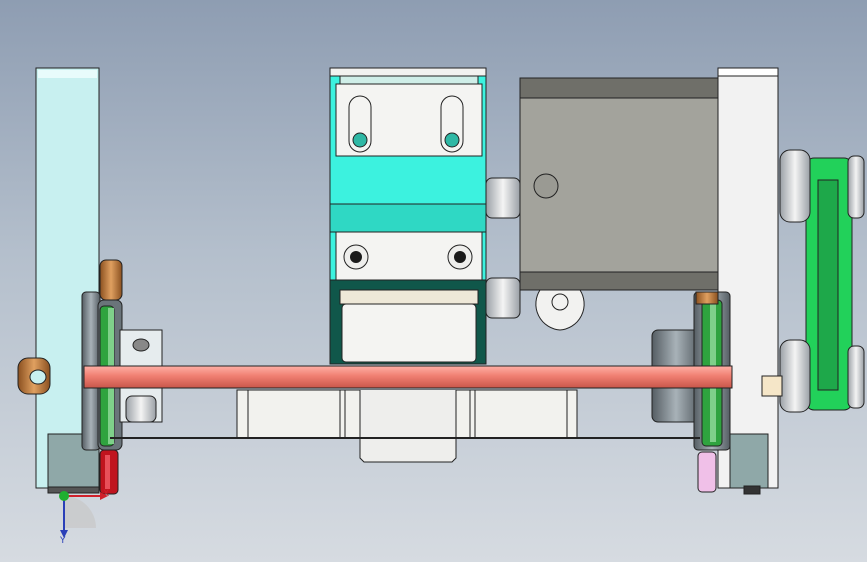 The height and width of the screenshot is (562, 867). Describe the element at coordinates (63, 541) in the screenshot. I see `y-axis-label: Y` at that location.